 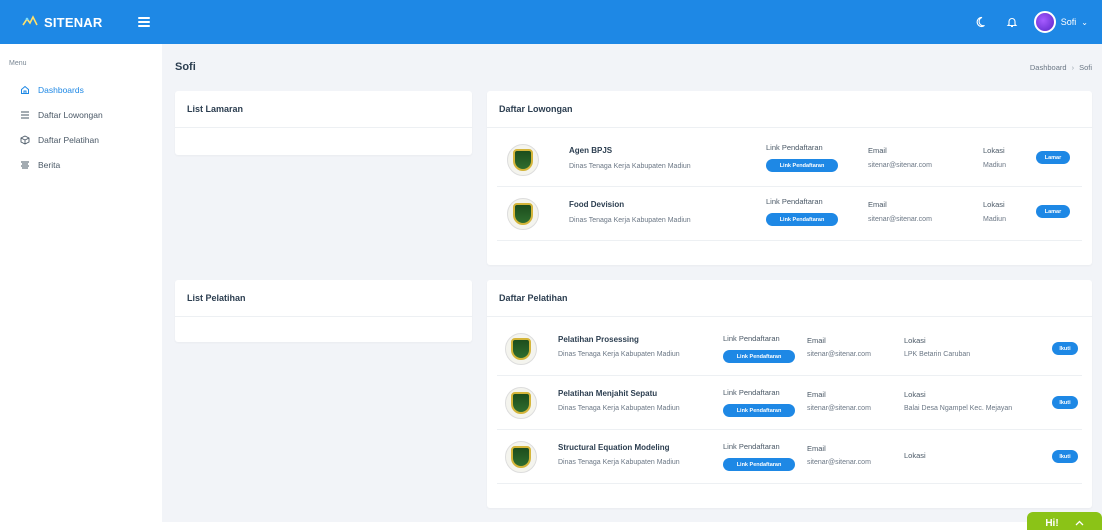 I want to click on list-pelatihan-card: List Pelatihan, so click(x=323, y=311).